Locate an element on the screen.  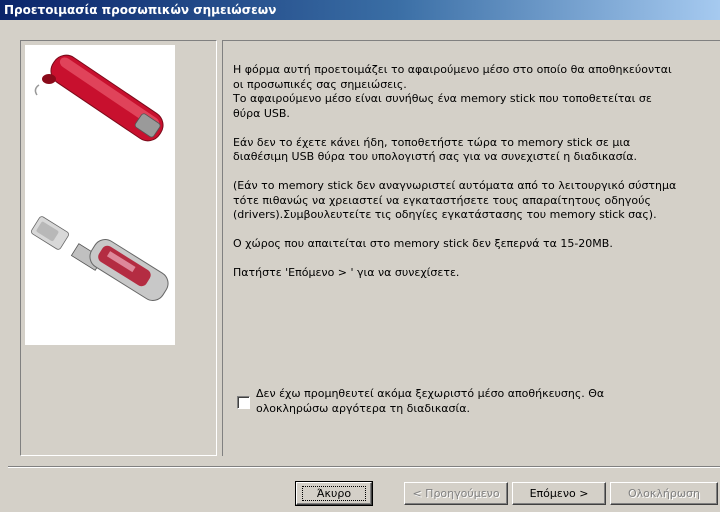
finish-button: Ολοκλήρωση is located at coordinates (664, 493).